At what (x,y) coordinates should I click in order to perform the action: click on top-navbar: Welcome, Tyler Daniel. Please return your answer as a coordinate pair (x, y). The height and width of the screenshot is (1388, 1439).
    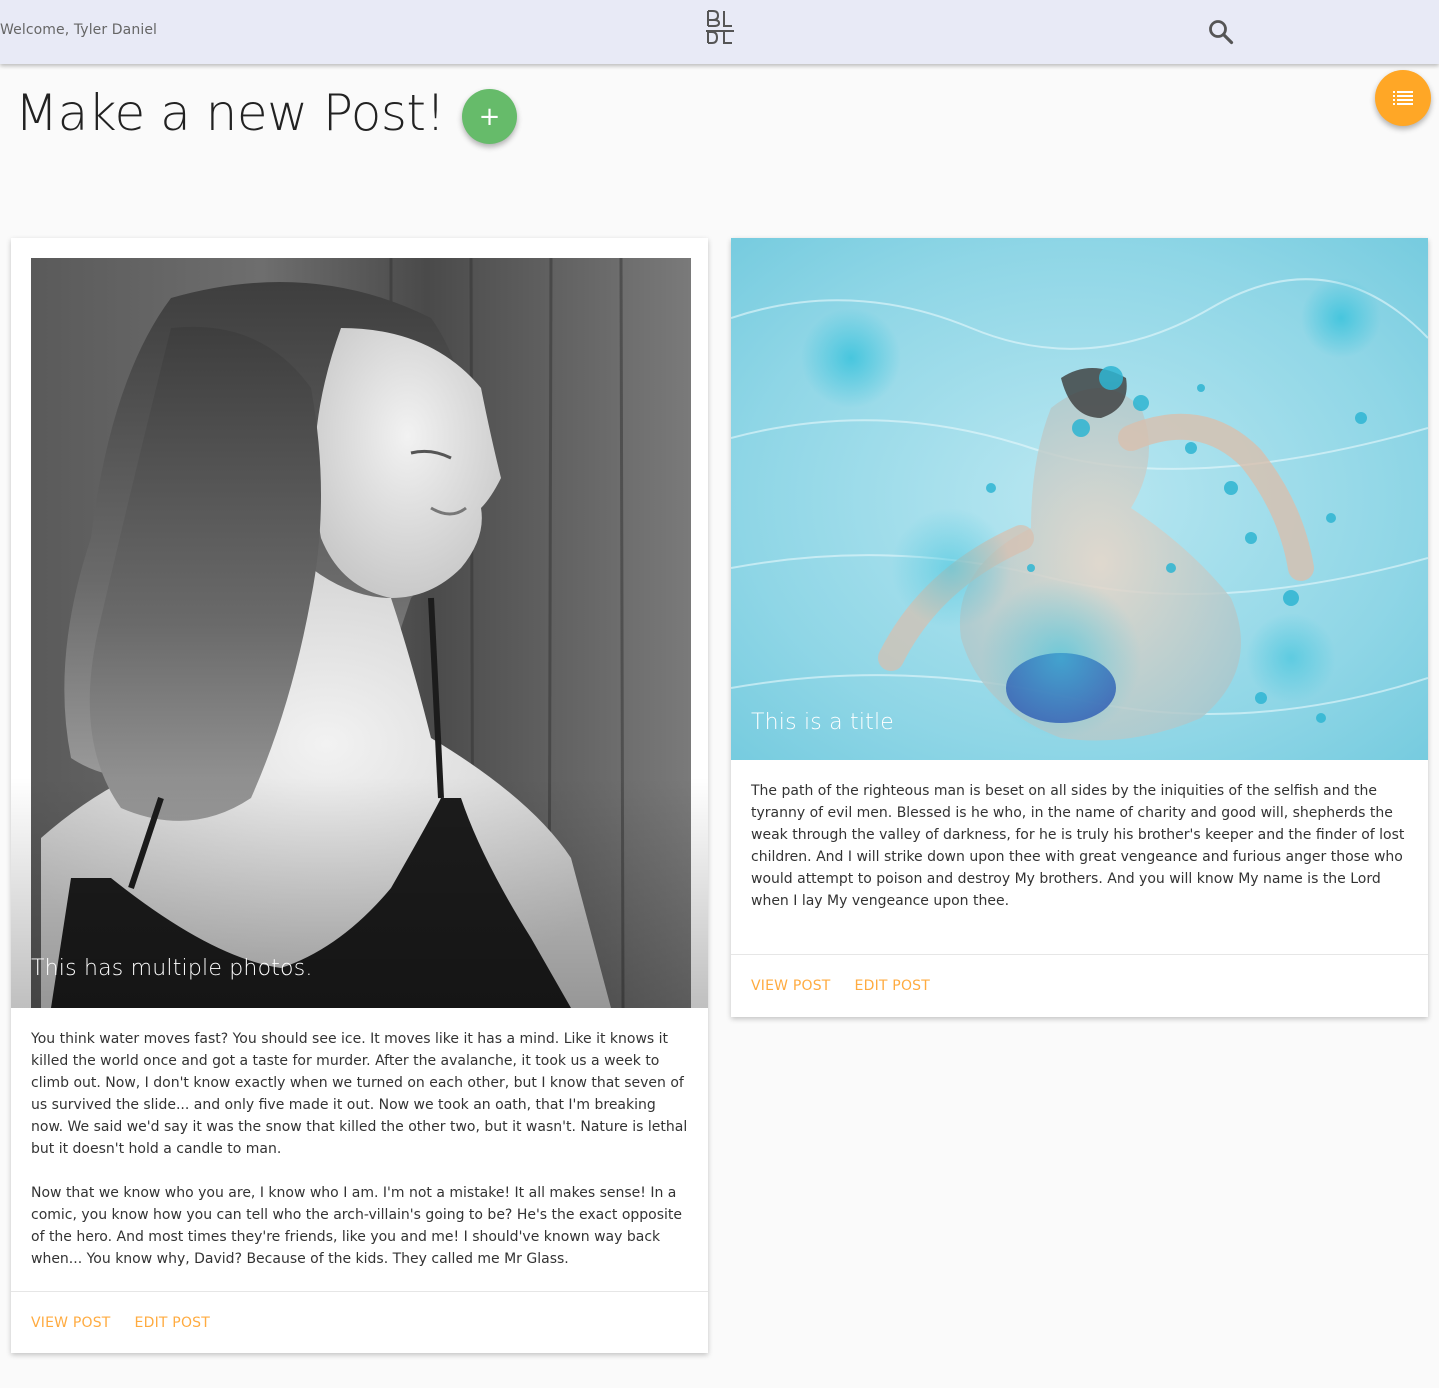
    Looking at the image, I should click on (719, 32).